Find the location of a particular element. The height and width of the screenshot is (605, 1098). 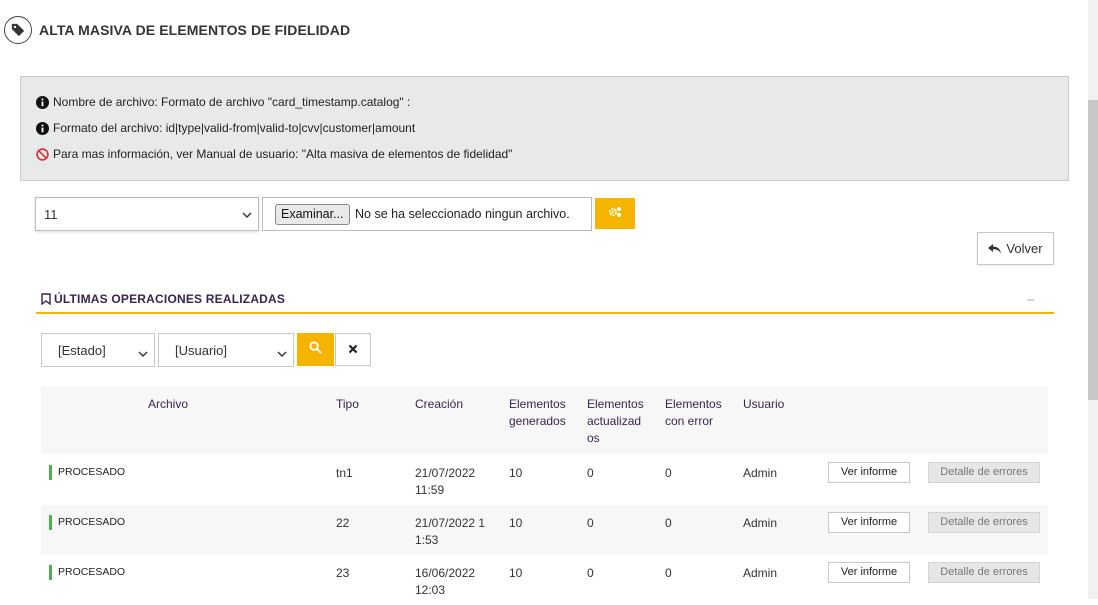

cell-creacion-line: 21/07/2022 1 is located at coordinates (450, 523).